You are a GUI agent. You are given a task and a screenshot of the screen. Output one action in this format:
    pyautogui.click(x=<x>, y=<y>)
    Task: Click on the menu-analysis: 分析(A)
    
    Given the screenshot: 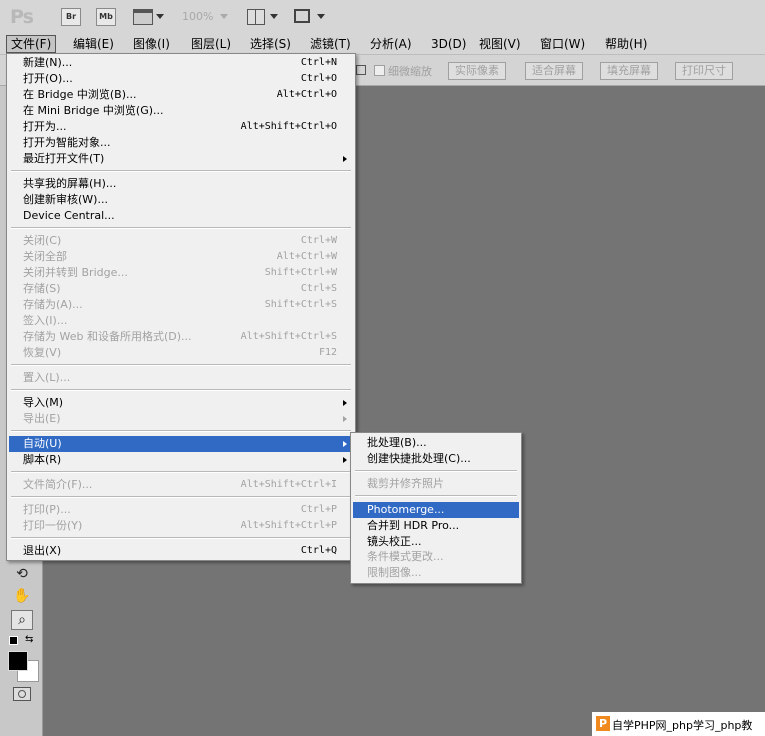 What is the action you would take?
    pyautogui.click(x=391, y=44)
    